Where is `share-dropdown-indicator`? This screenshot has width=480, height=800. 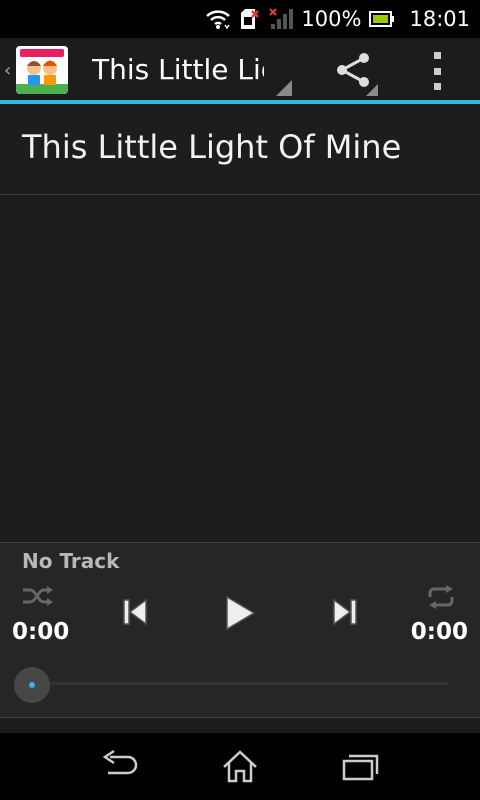
share-dropdown-indicator is located at coordinates (372, 90).